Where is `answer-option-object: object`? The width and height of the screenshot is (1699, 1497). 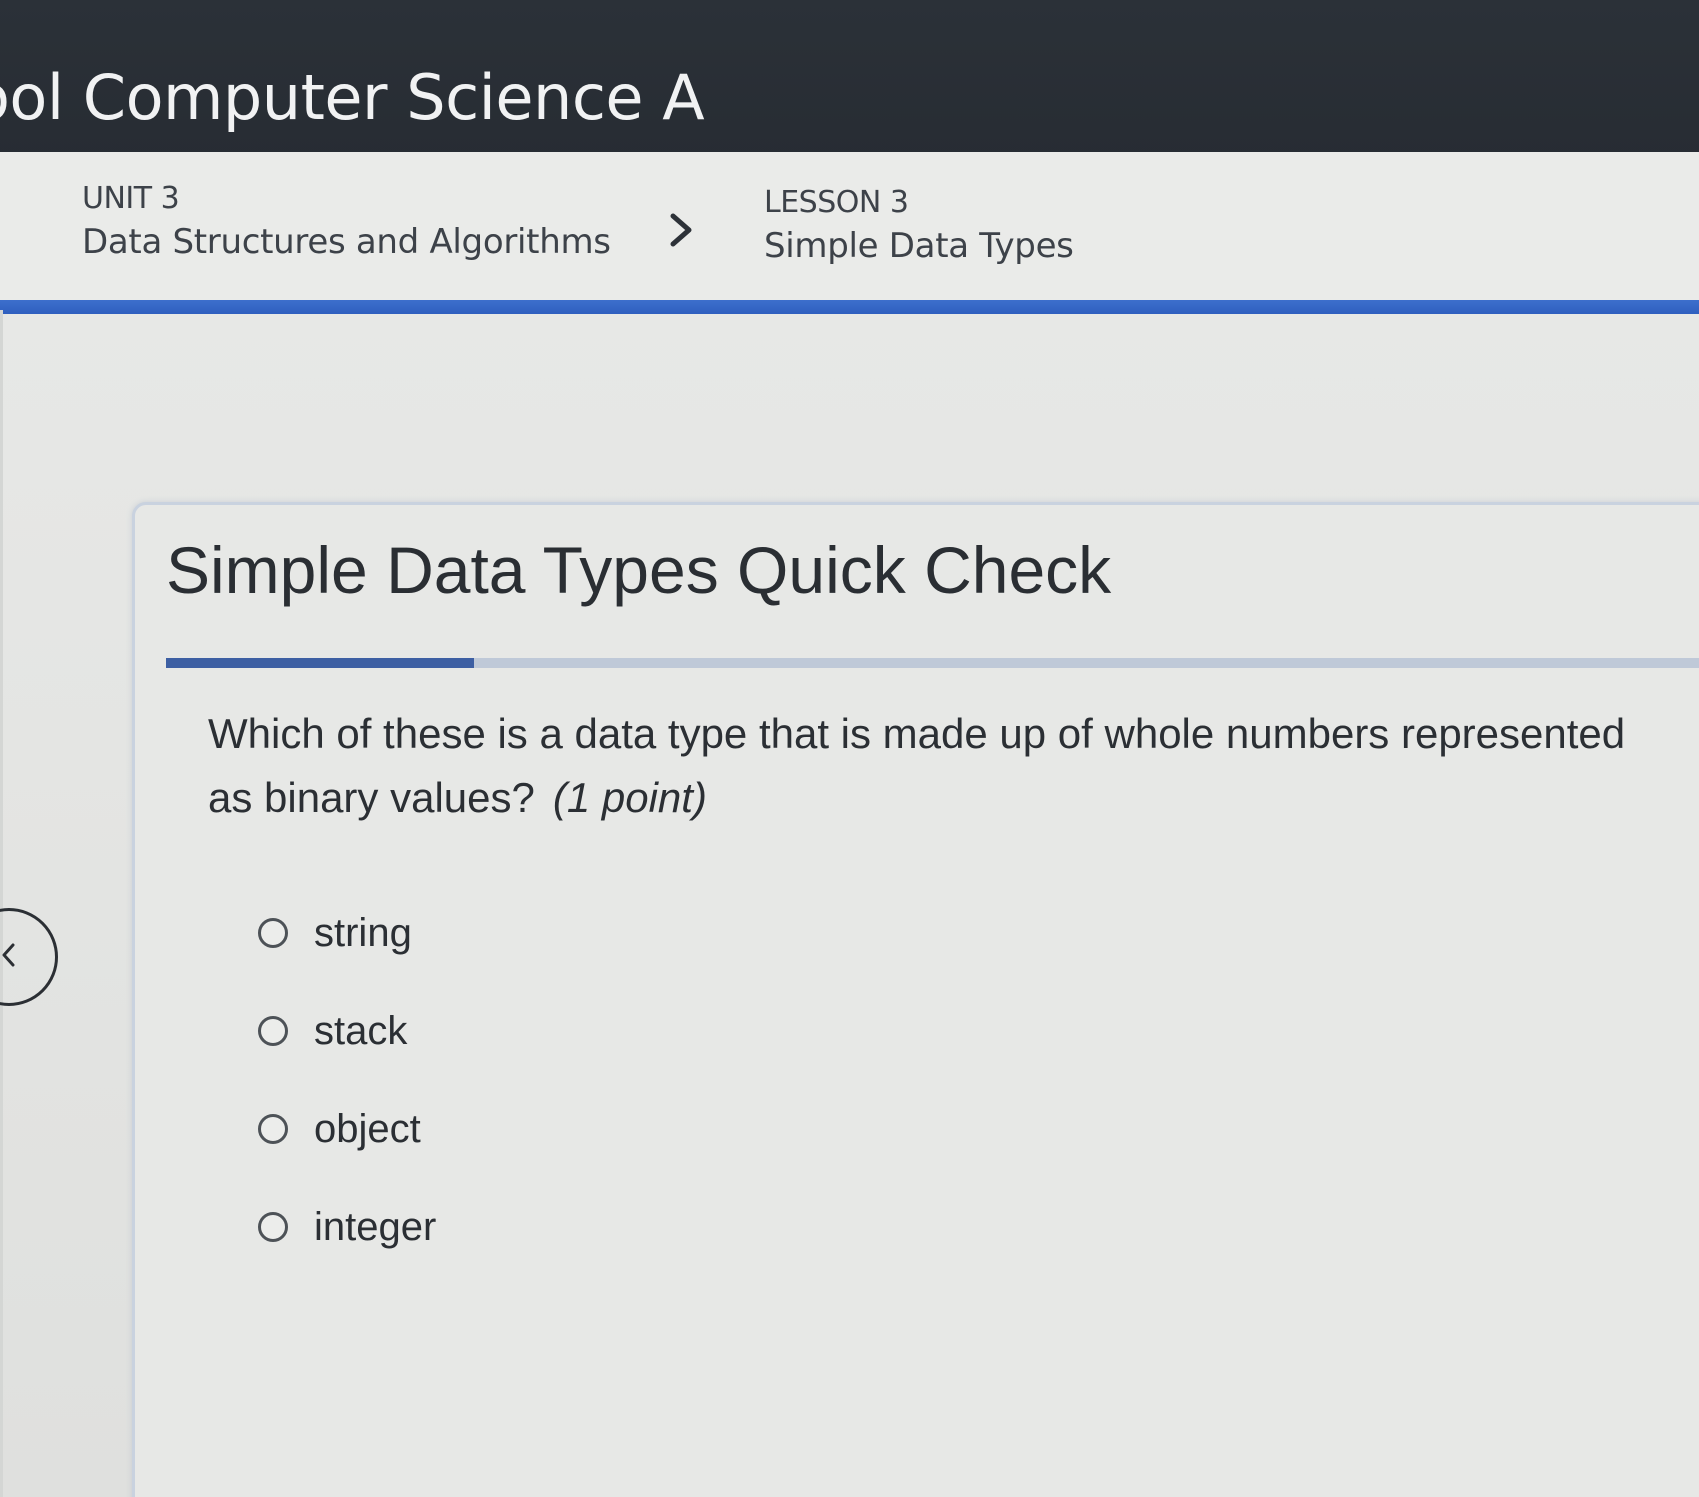 answer-option-object: object is located at coordinates (347, 1129).